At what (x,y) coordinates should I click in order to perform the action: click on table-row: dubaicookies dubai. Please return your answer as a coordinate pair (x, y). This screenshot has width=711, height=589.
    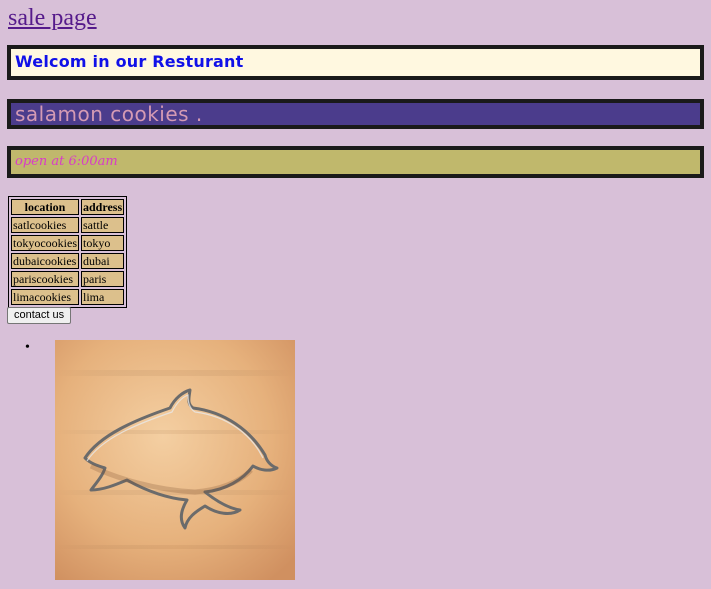
    Looking at the image, I should click on (68, 261).